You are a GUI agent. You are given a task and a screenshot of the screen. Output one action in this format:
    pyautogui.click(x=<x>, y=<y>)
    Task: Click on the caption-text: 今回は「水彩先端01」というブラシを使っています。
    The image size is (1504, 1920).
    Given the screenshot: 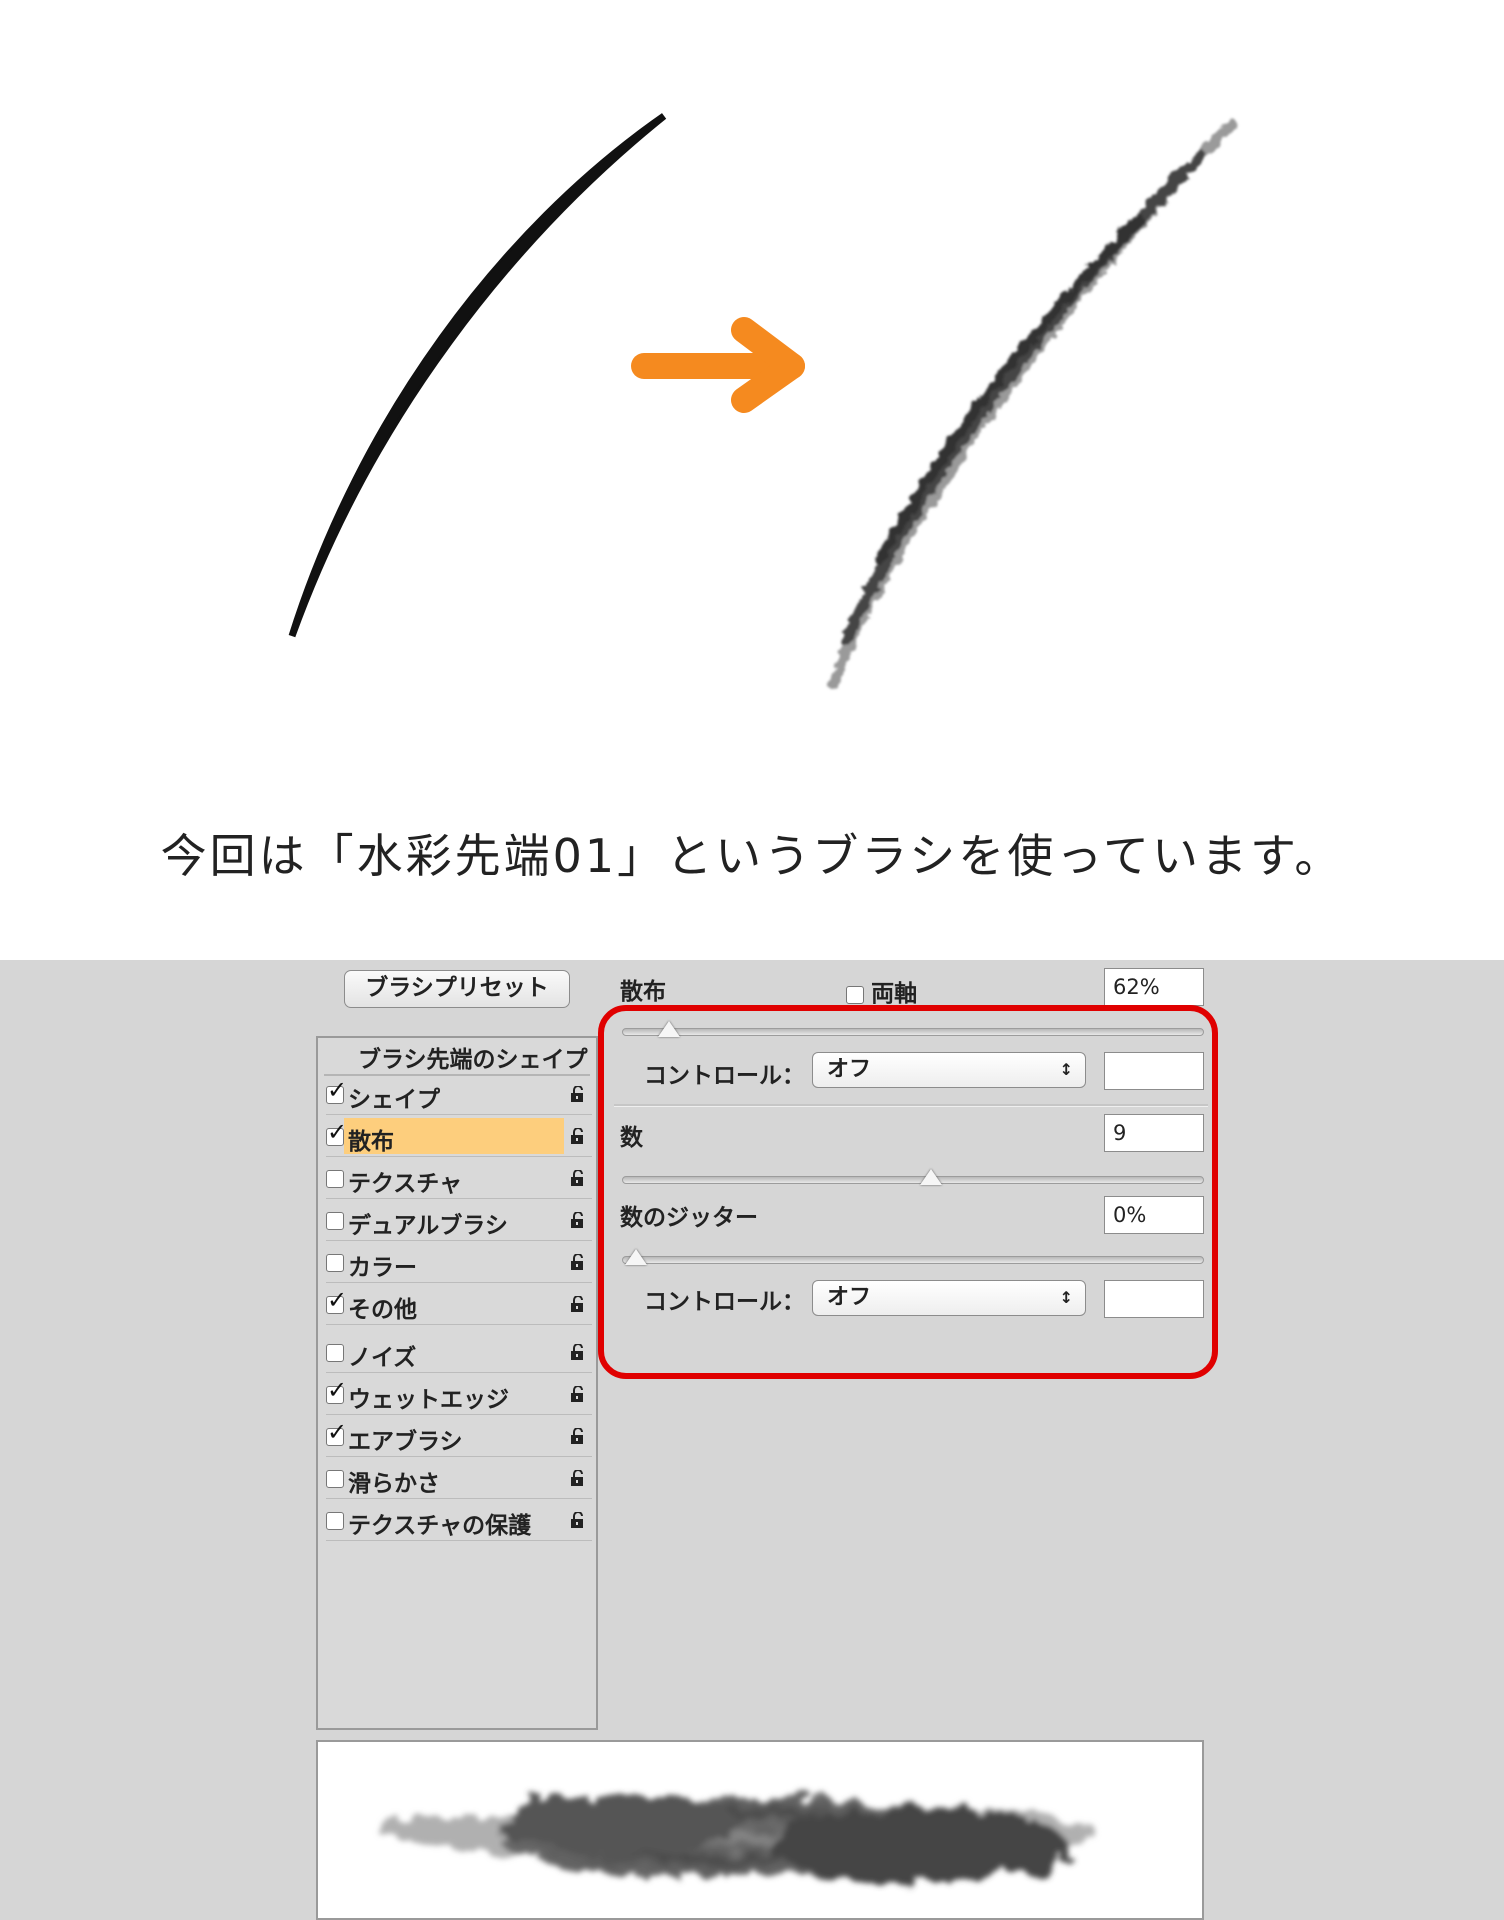 What is the action you would take?
    pyautogui.click(x=752, y=856)
    